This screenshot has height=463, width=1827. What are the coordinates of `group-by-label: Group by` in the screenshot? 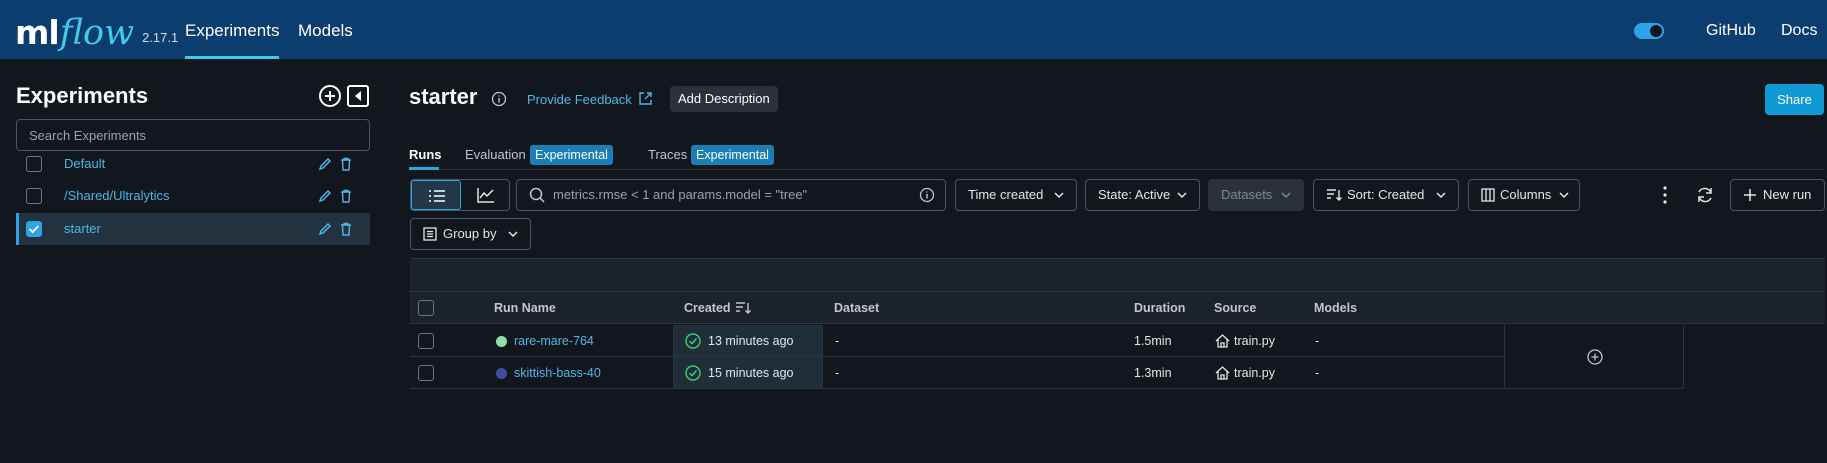 It's located at (470, 233).